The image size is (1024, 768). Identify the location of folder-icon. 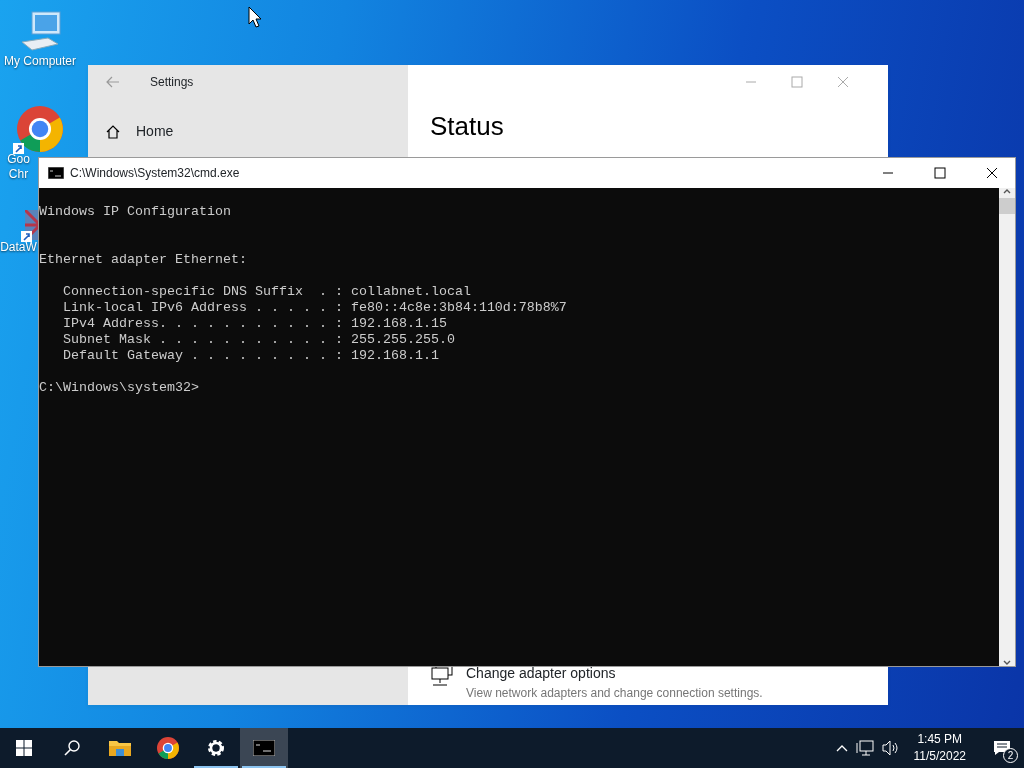
(120, 748).